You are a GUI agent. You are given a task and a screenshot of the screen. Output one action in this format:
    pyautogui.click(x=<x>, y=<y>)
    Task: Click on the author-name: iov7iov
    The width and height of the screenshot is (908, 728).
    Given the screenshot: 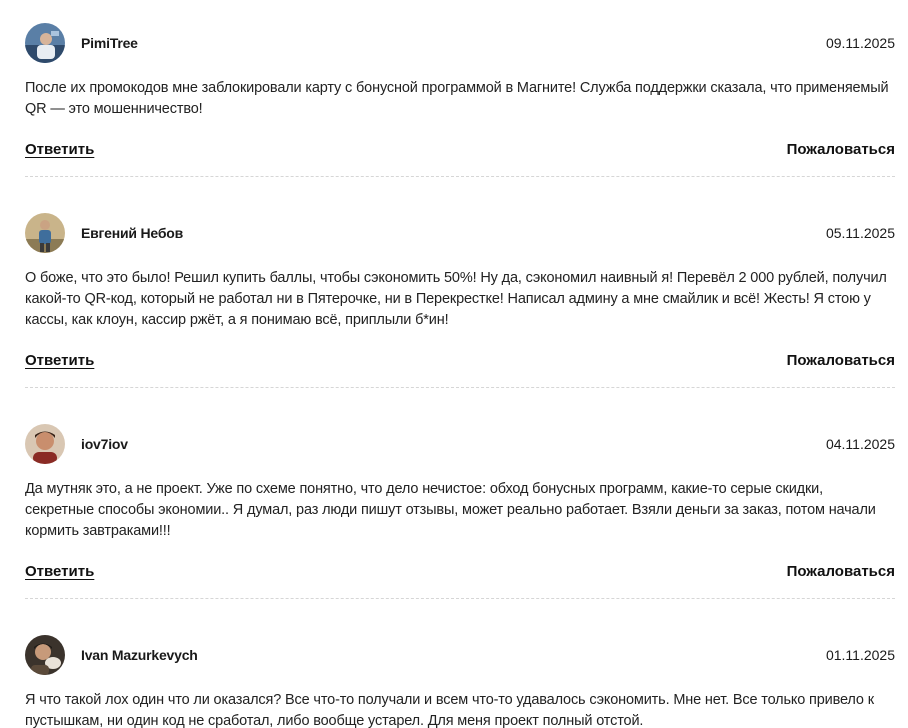 What is the action you would take?
    pyautogui.click(x=104, y=444)
    